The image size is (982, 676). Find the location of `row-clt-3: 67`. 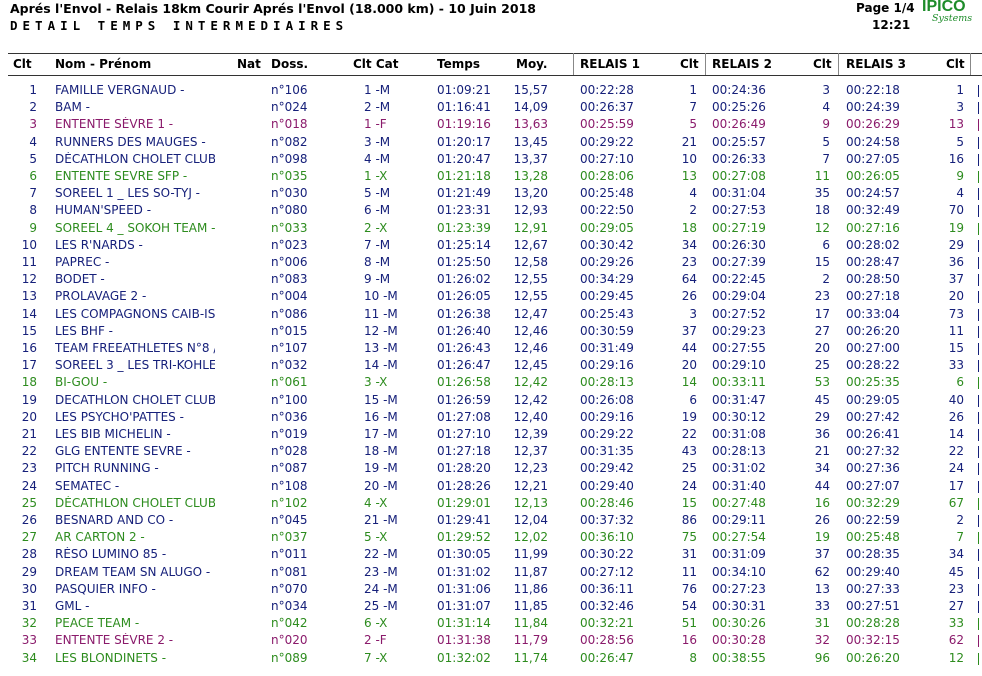

row-clt-3: 67 is located at coordinates (956, 502).